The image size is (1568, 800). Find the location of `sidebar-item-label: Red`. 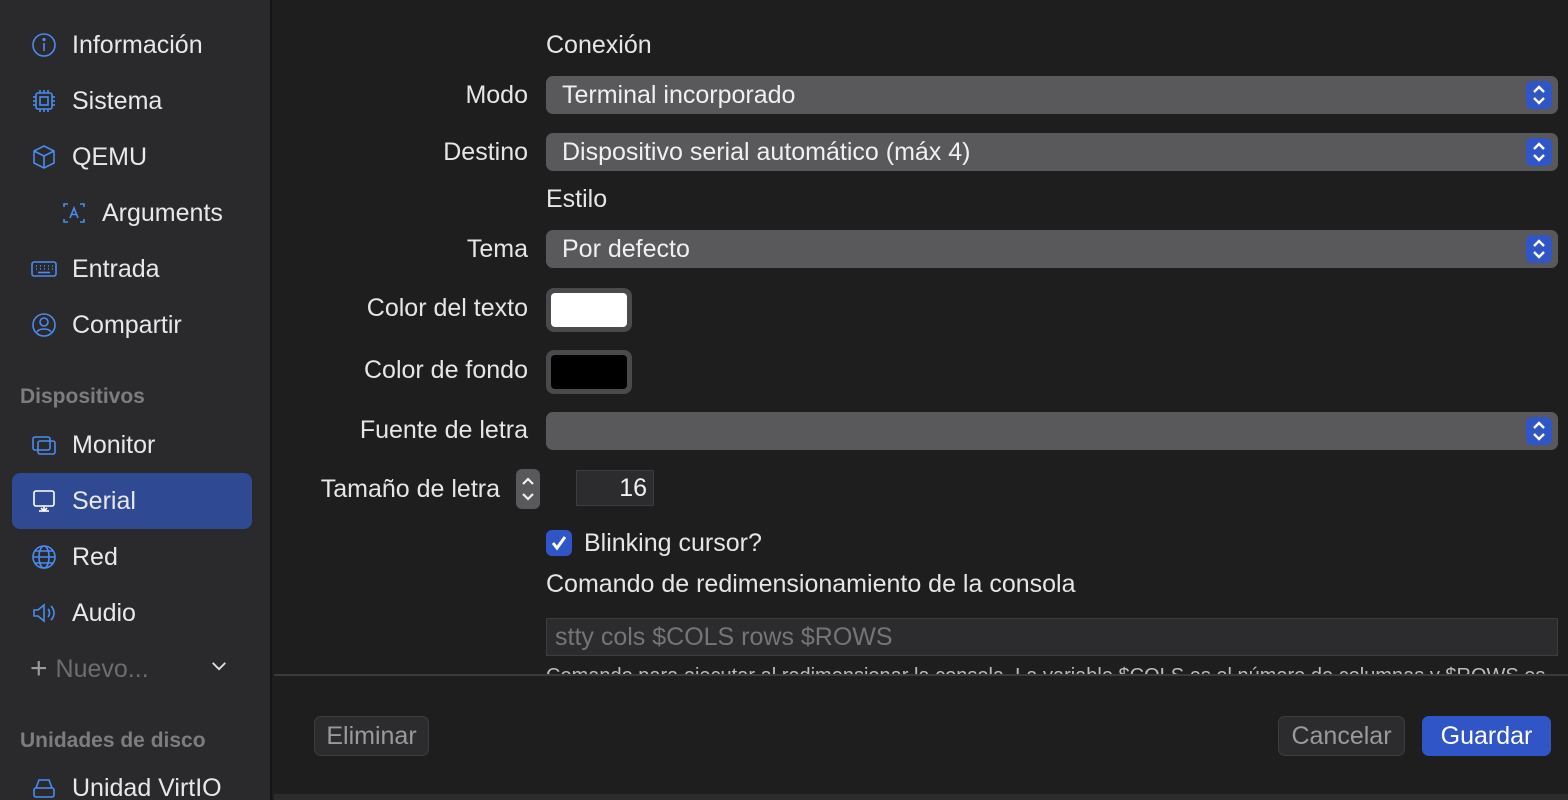

sidebar-item-label: Red is located at coordinates (95, 556).